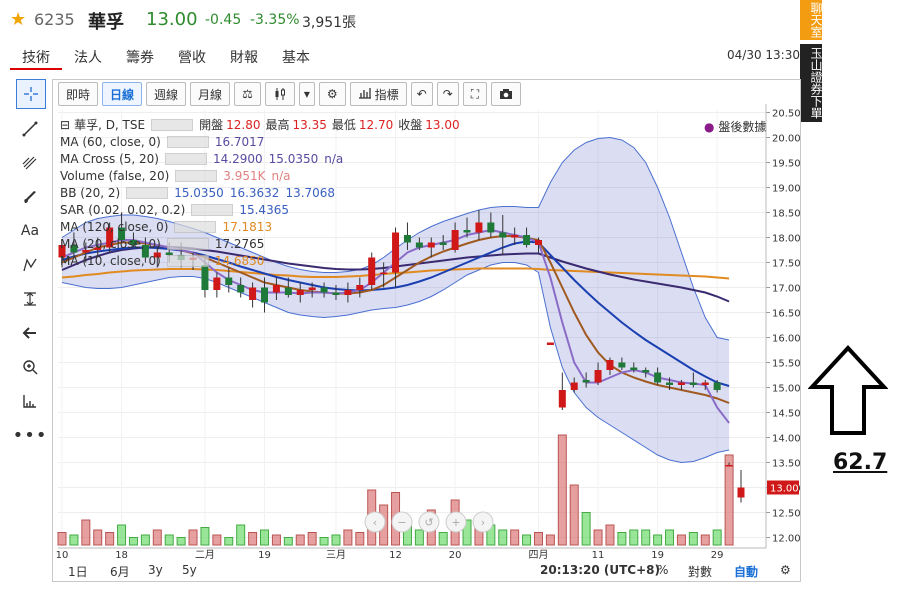 The height and width of the screenshot is (600, 900). What do you see at coordinates (65, 125) in the screenshot?
I see `collapse-icon: ⊟` at bounding box center [65, 125].